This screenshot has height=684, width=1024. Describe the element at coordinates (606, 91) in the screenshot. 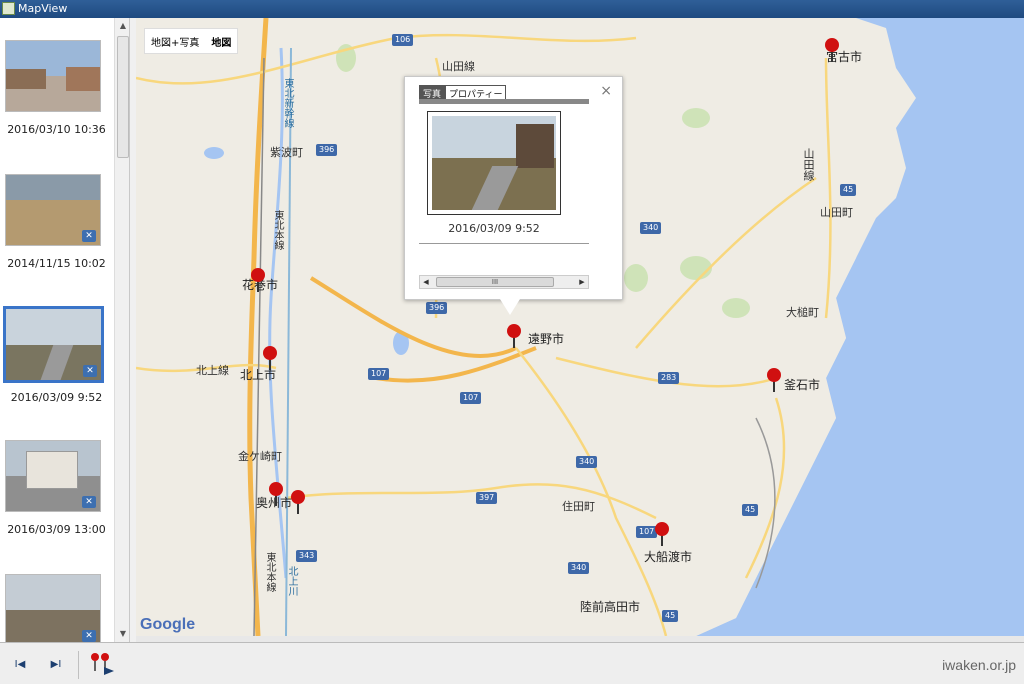

I see `close-icon: ×` at that location.